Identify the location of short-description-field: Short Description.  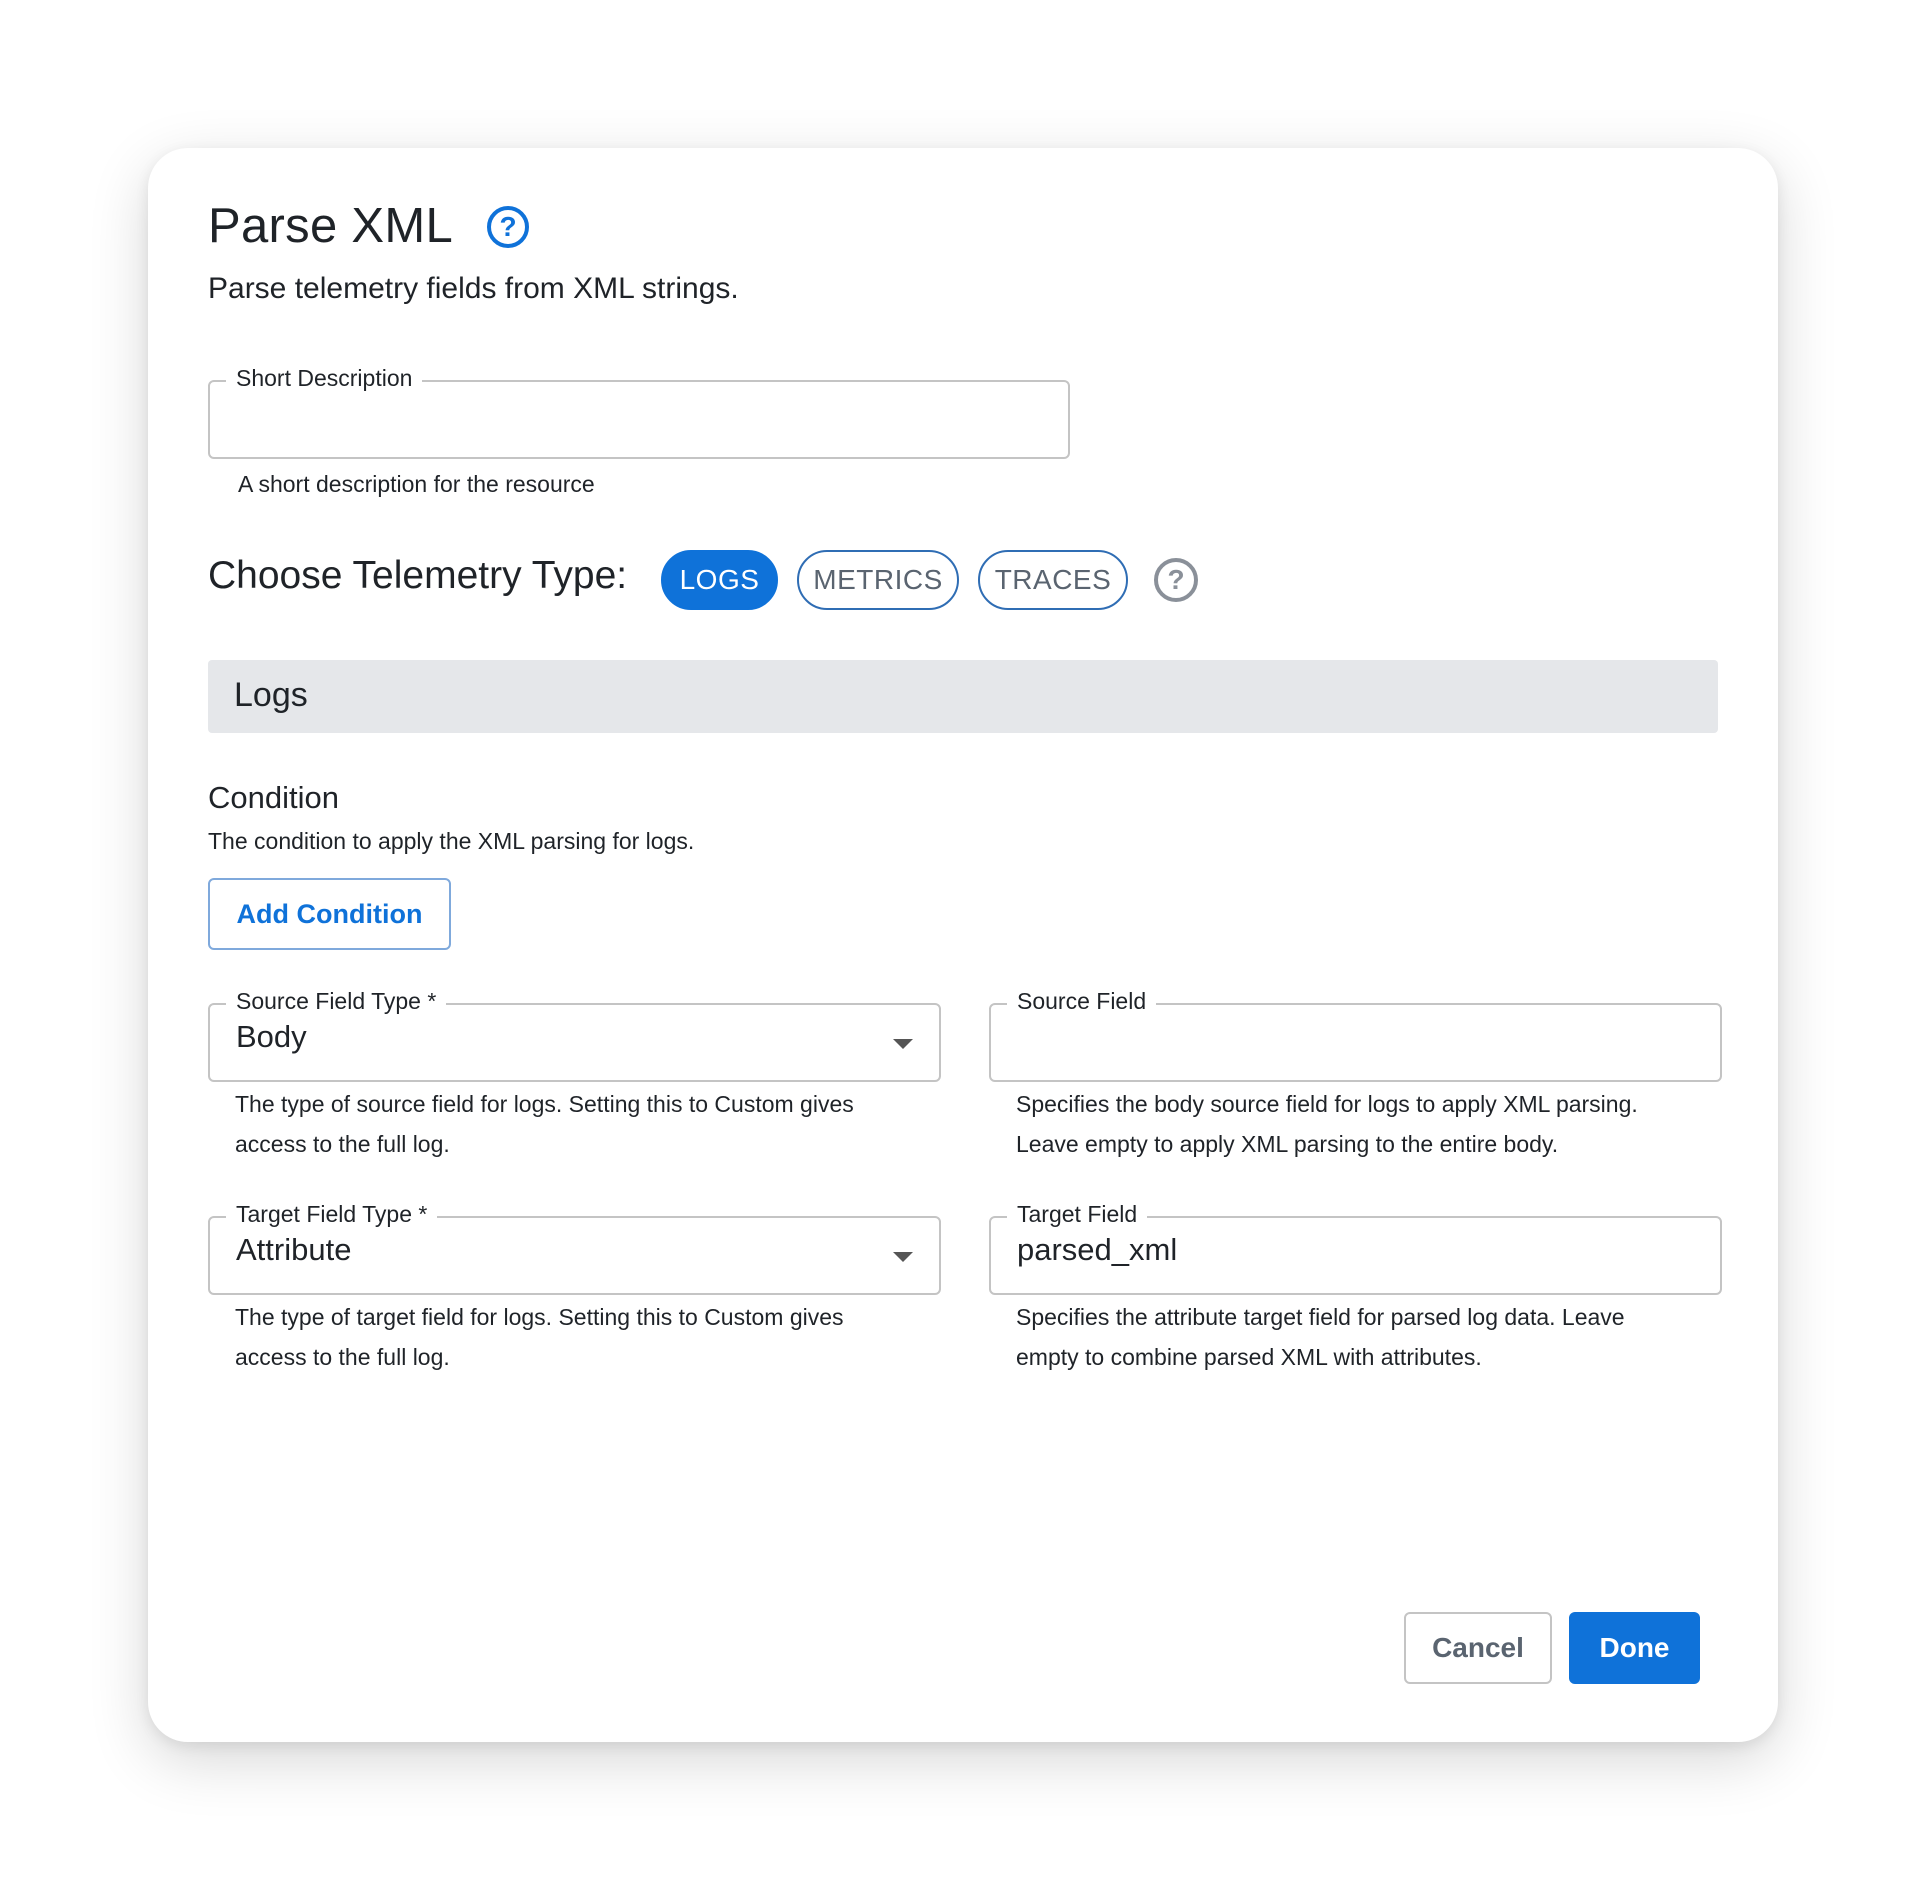
(639, 412).